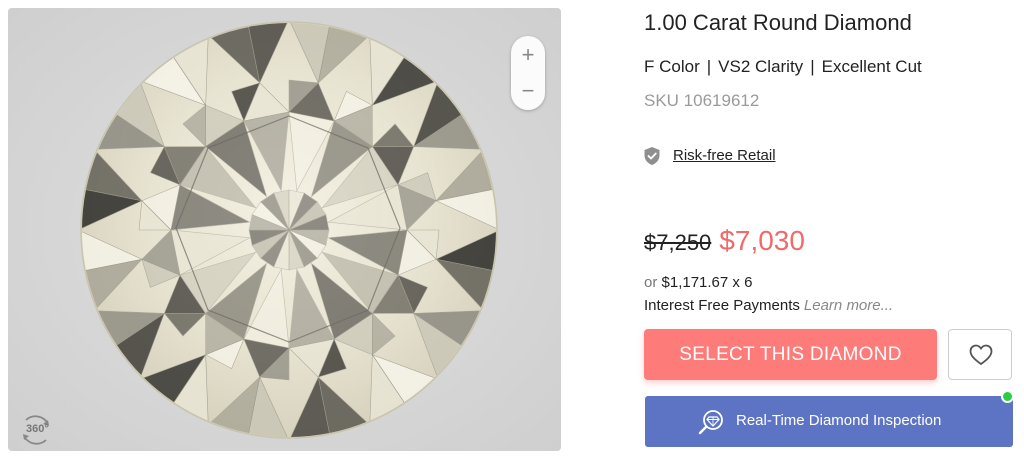  I want to click on price-row: $7,250 $7,030, so click(724, 241).